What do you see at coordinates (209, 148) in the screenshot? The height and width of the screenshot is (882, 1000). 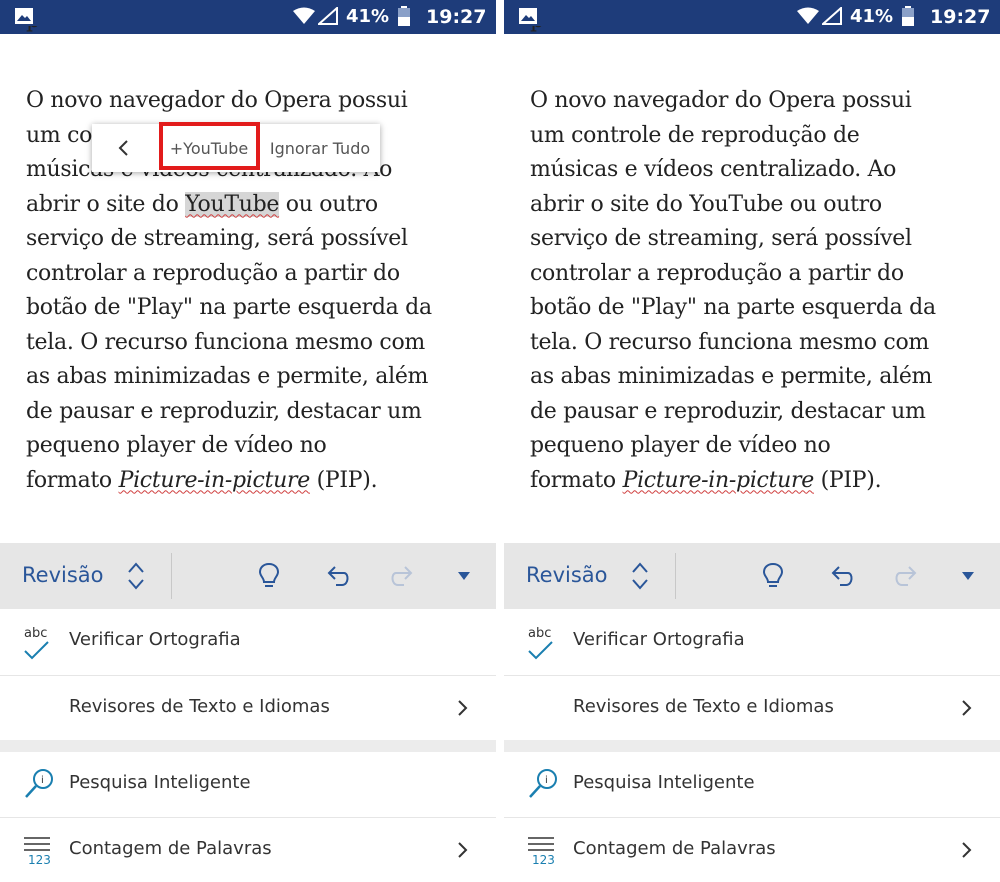 I see `add-to-dictionary-button: +YouTube` at bounding box center [209, 148].